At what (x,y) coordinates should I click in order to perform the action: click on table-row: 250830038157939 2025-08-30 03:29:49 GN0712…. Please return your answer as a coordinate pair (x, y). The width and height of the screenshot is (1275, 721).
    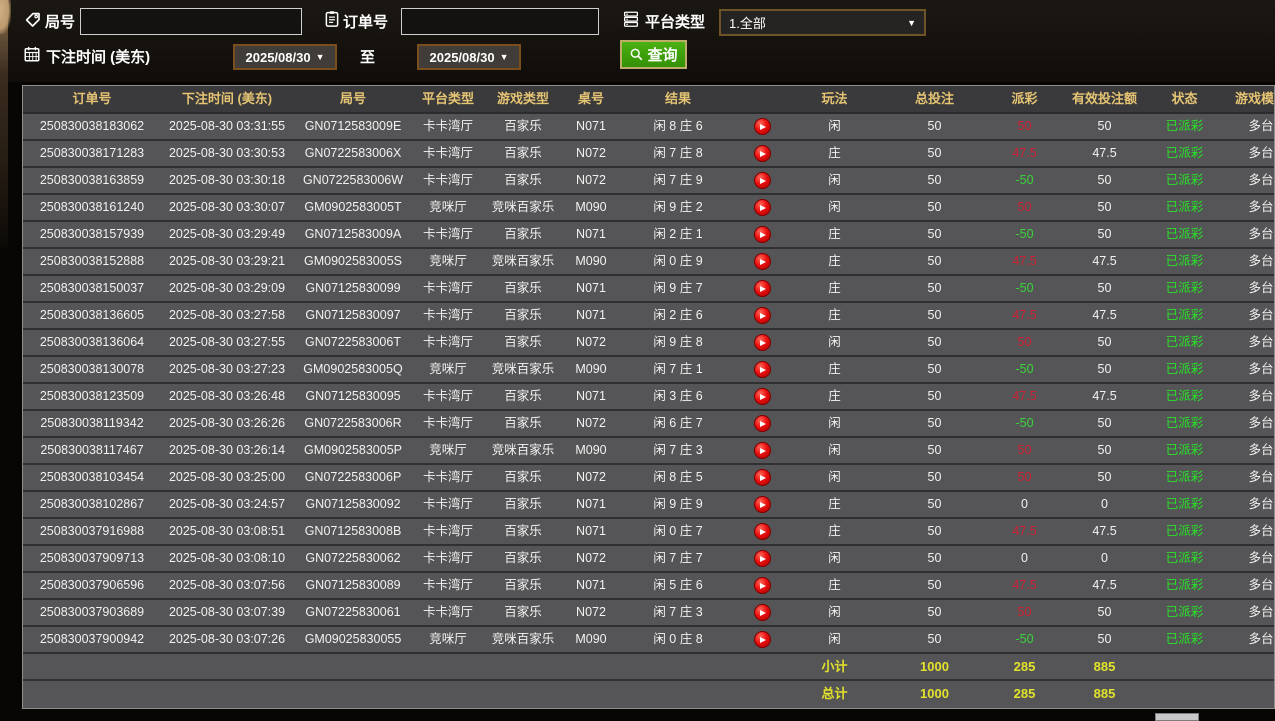
    Looking at the image, I should click on (648, 235).